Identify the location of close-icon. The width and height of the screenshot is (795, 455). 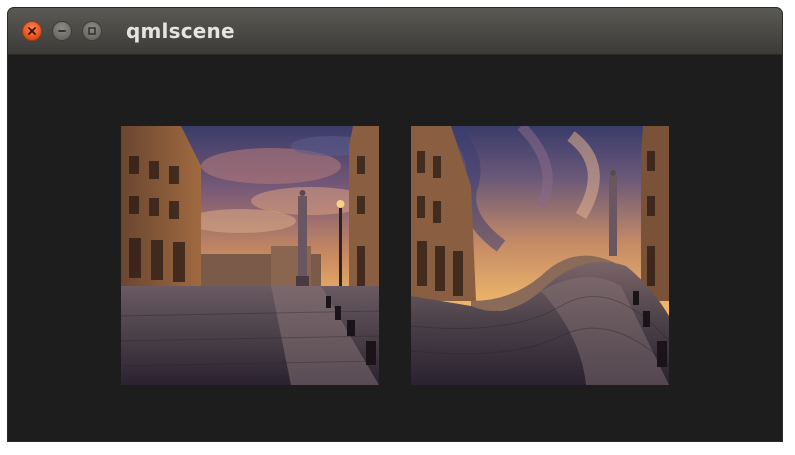
(32, 31).